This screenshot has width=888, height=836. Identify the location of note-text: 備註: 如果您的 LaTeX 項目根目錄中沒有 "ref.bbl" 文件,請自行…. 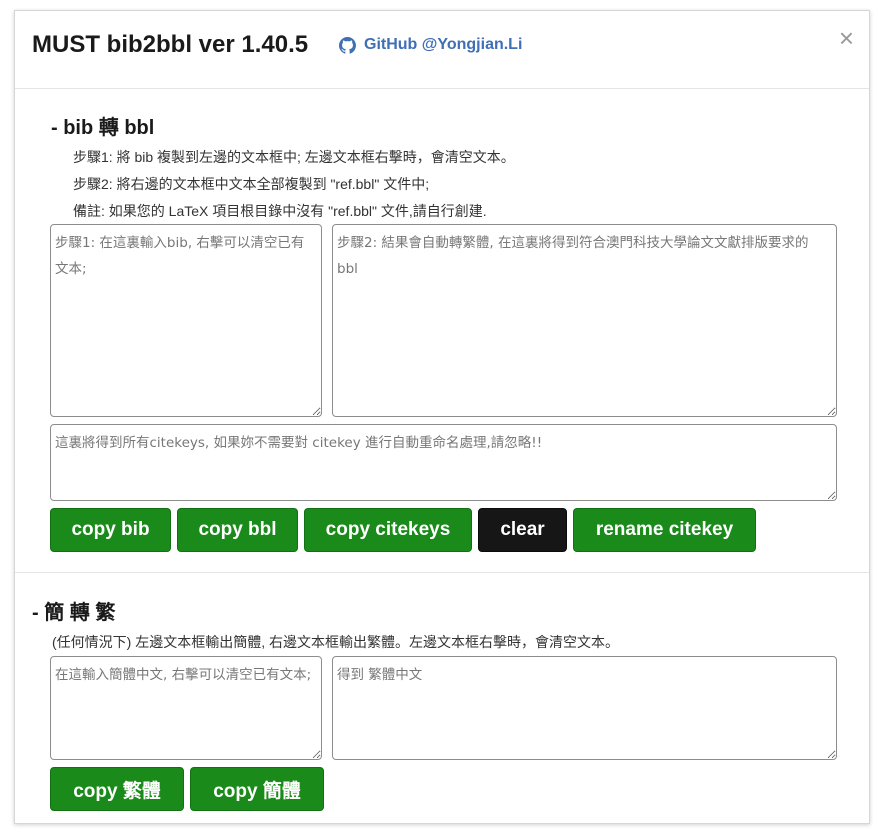
(280, 211).